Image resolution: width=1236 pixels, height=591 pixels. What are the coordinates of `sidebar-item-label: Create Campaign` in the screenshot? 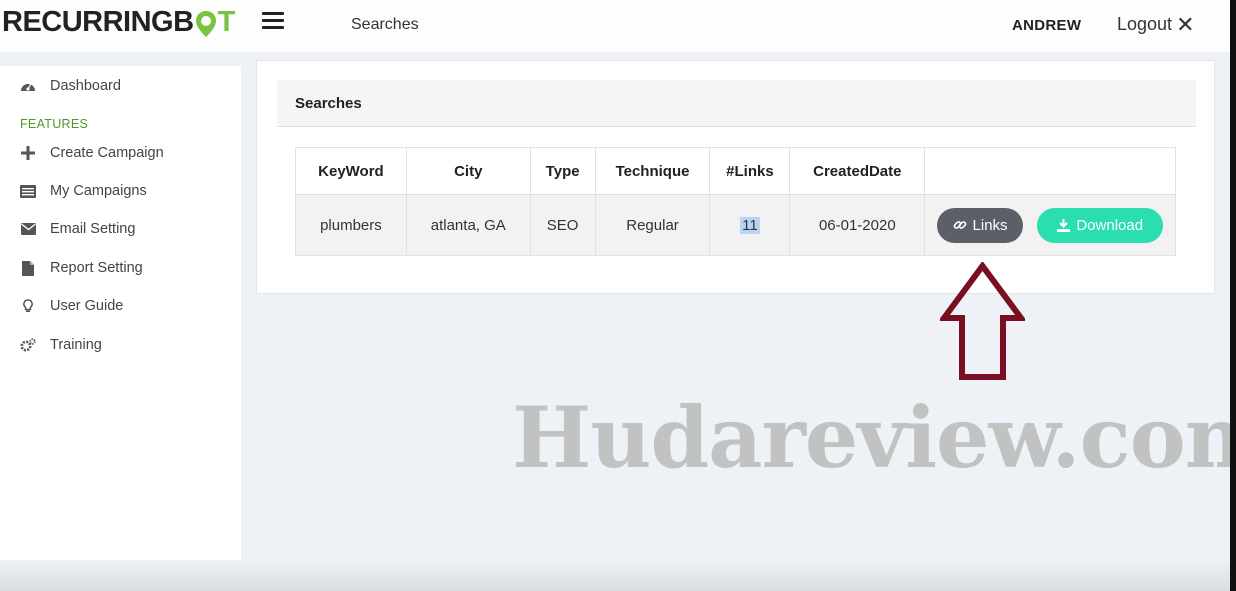 It's located at (107, 153).